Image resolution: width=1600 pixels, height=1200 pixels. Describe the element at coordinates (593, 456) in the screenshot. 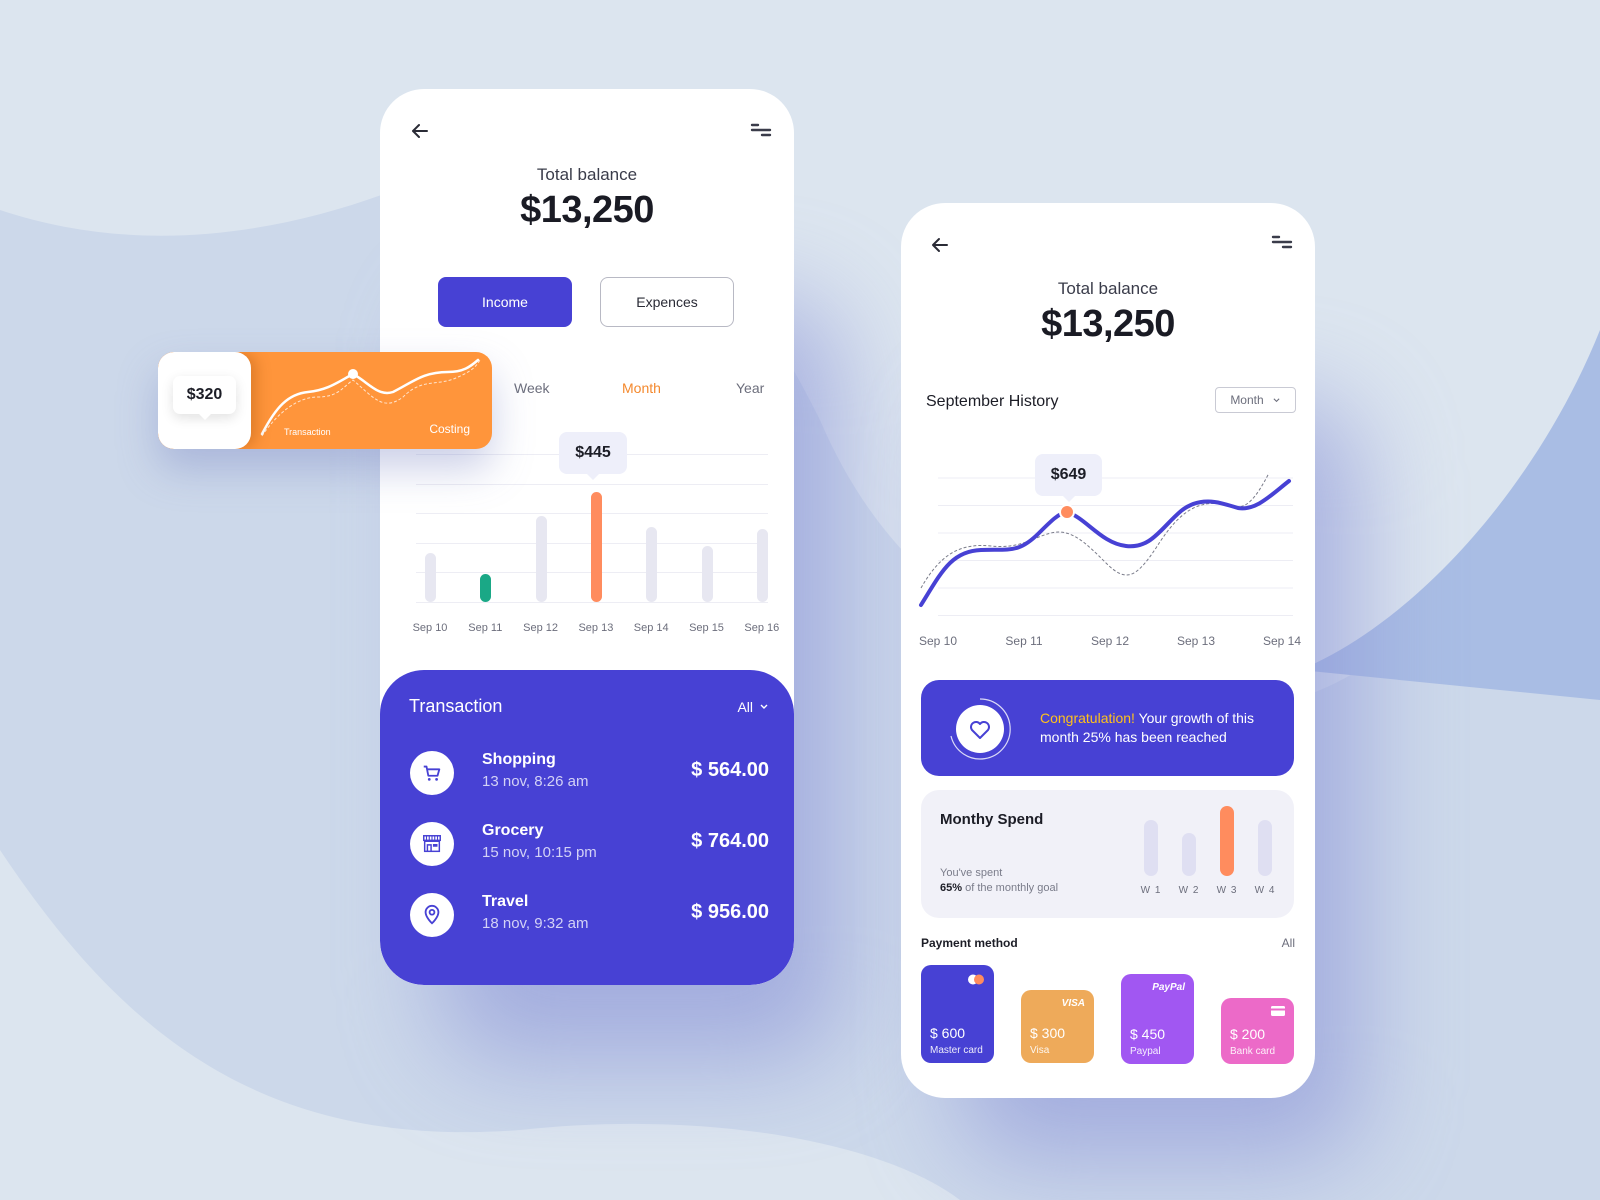

I see `bar-tooltip: $445` at that location.